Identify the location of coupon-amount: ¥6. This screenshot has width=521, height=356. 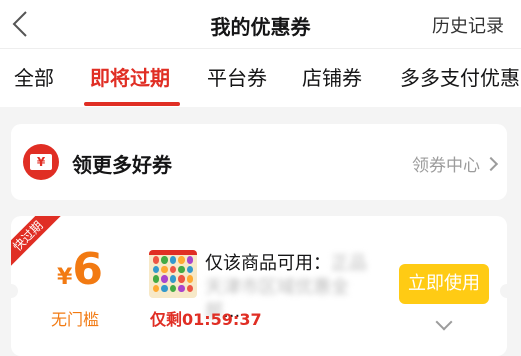
(80, 269).